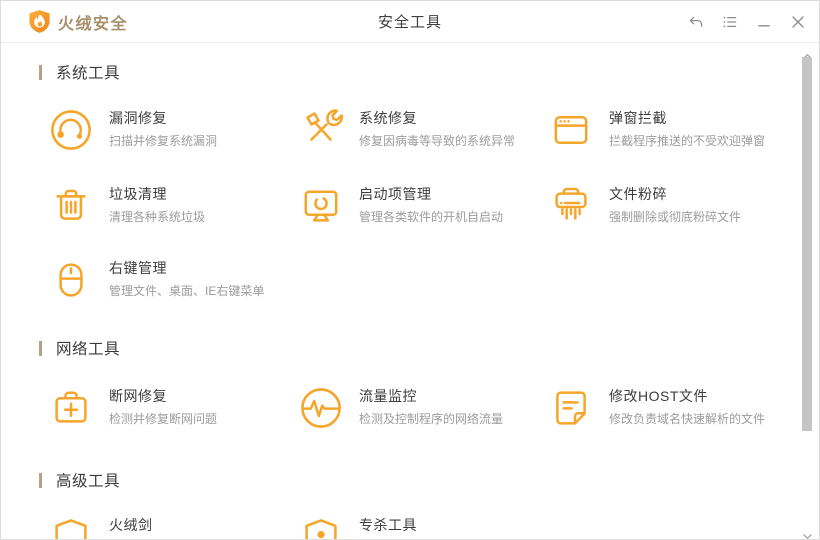 This screenshot has height=540, width=820. I want to click on tool-virus-shield: 专杀工具, so click(421, 527).